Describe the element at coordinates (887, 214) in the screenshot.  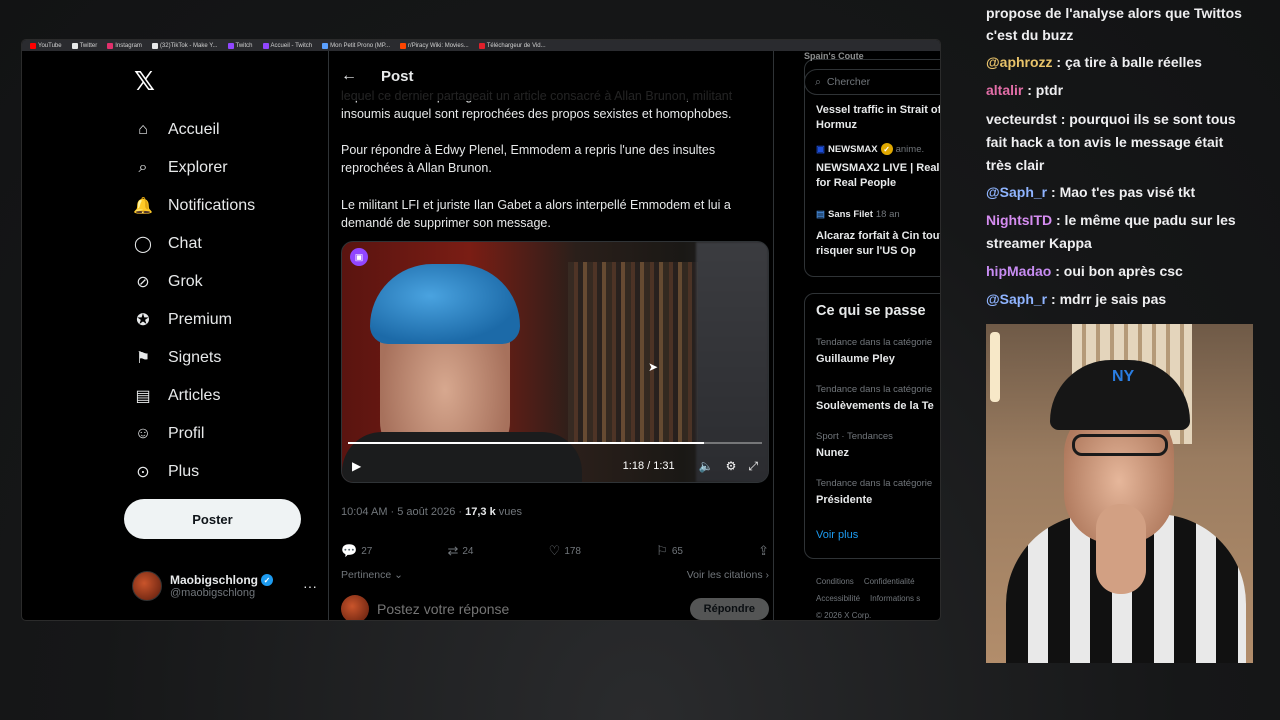
I see `news-source-suffix: 18 an` at that location.